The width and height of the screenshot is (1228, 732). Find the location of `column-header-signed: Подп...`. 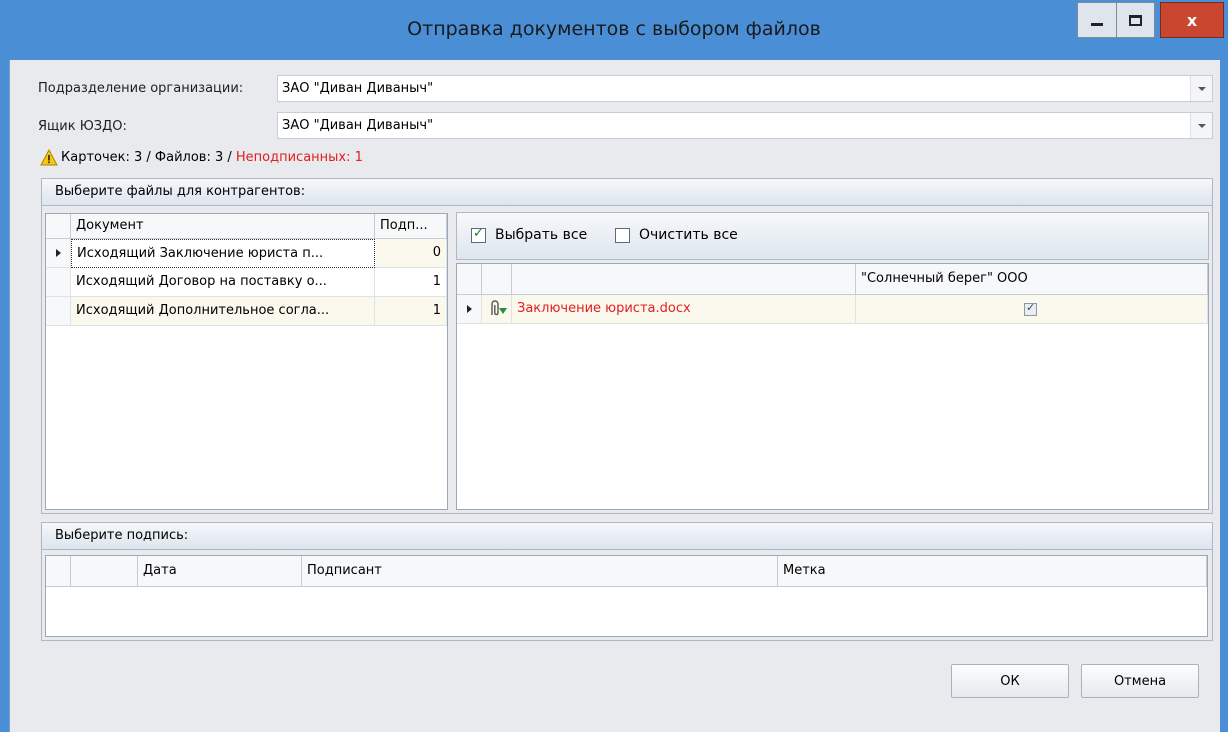

column-header-signed: Подп... is located at coordinates (411, 226).